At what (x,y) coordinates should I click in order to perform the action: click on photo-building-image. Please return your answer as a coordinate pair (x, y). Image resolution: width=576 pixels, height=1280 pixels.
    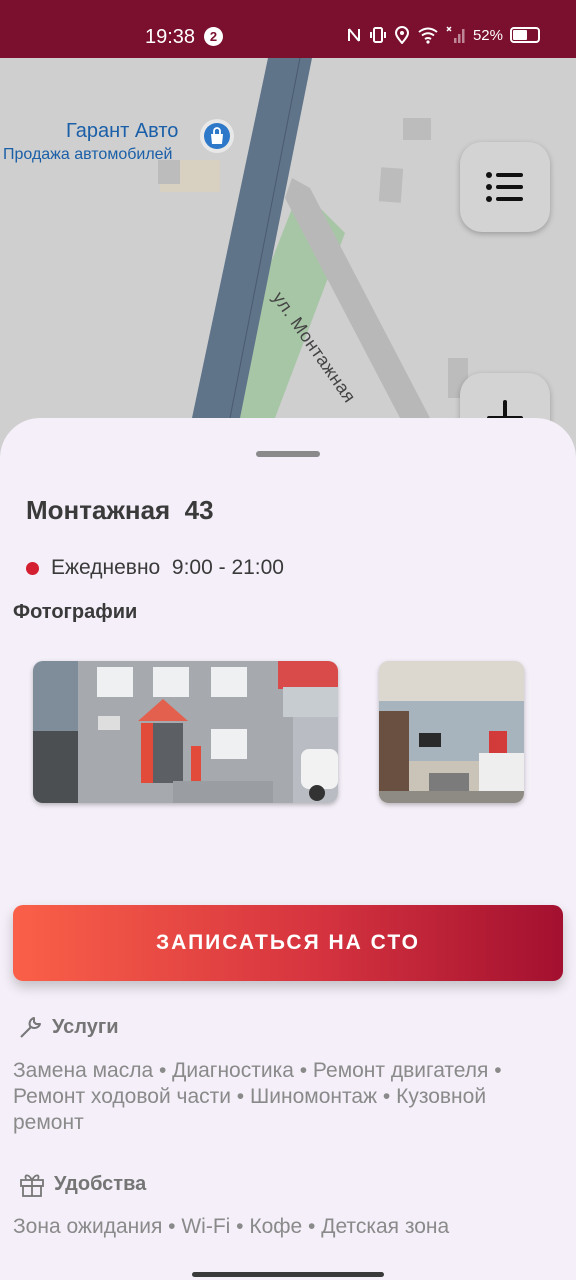
    Looking at the image, I should click on (185, 732).